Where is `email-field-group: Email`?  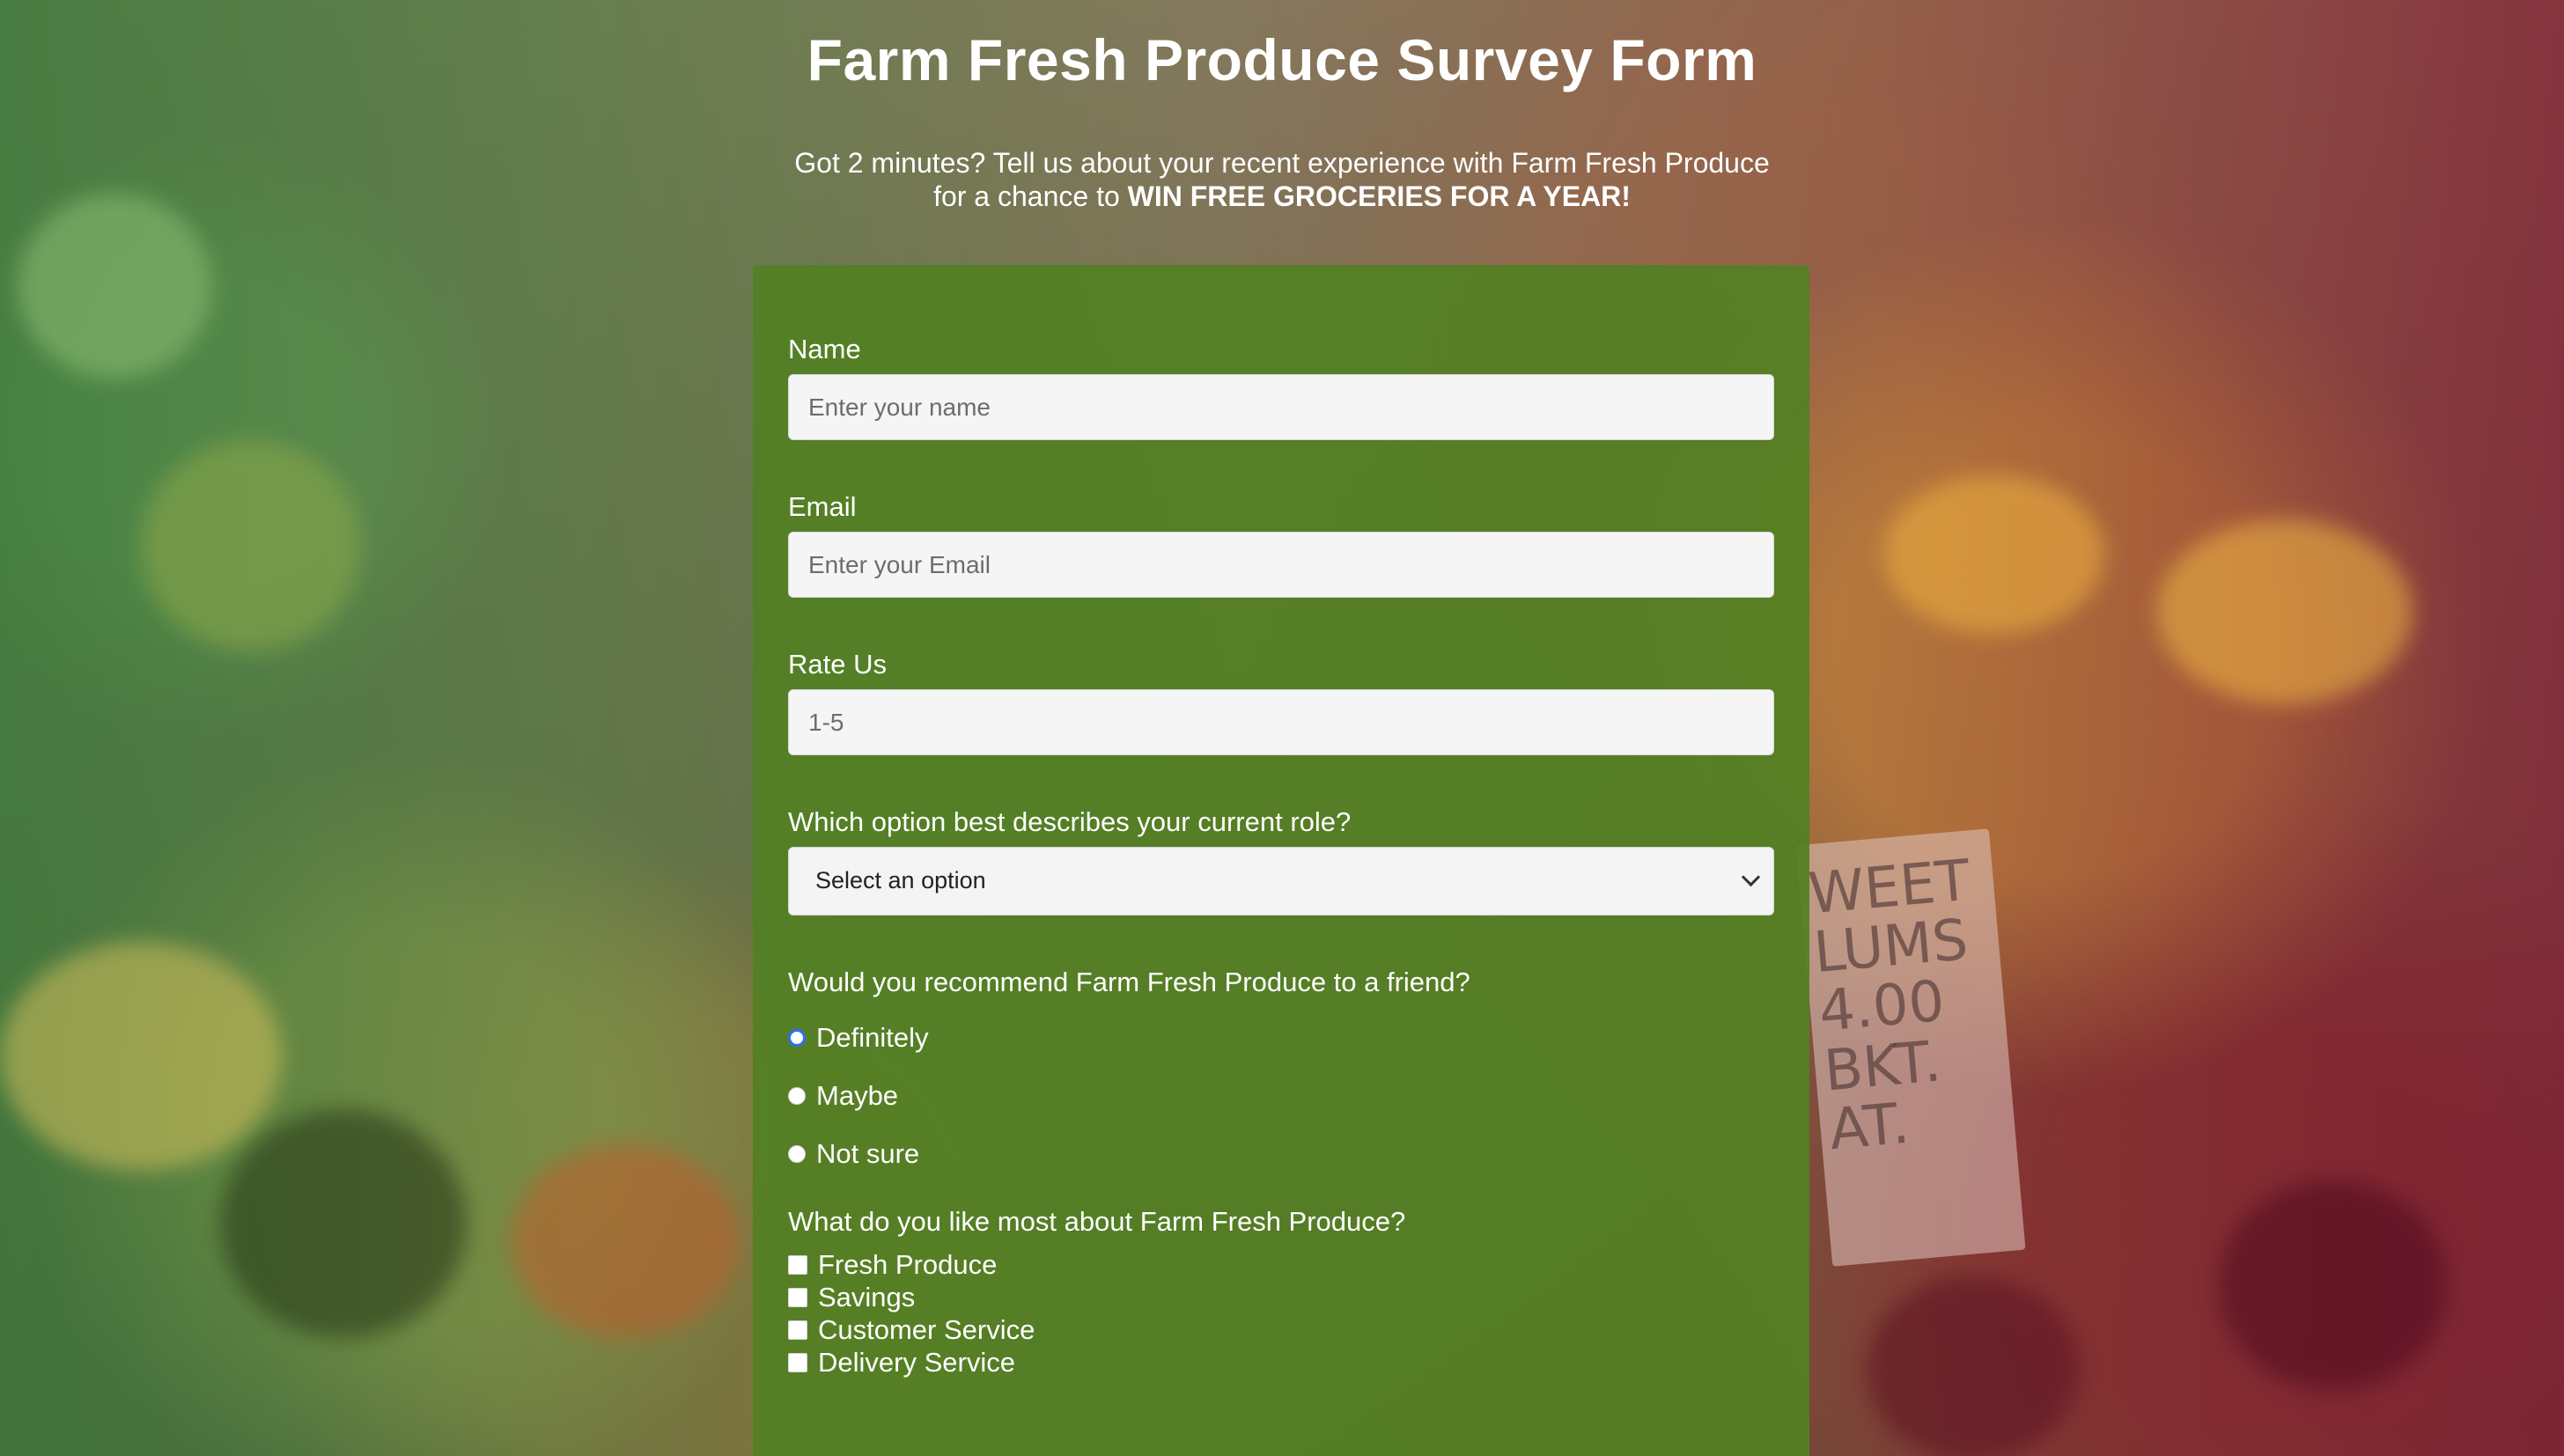
email-field-group: Email is located at coordinates (1281, 544).